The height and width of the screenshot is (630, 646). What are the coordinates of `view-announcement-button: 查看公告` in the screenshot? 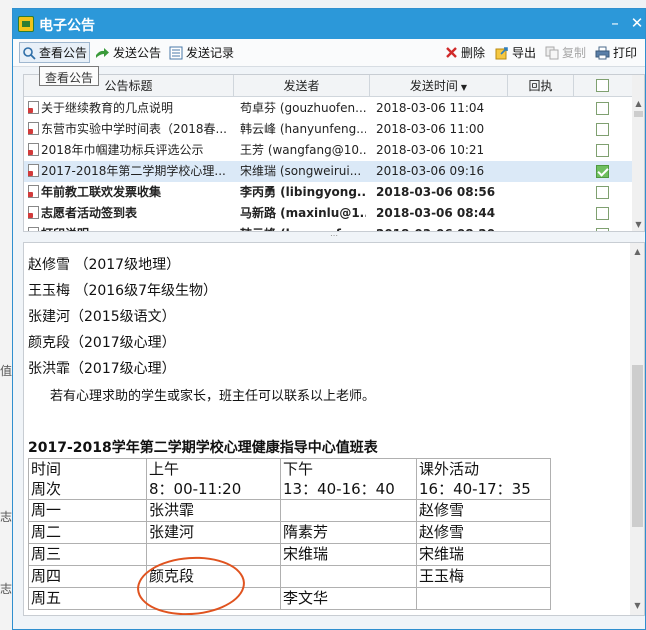 It's located at (55, 52).